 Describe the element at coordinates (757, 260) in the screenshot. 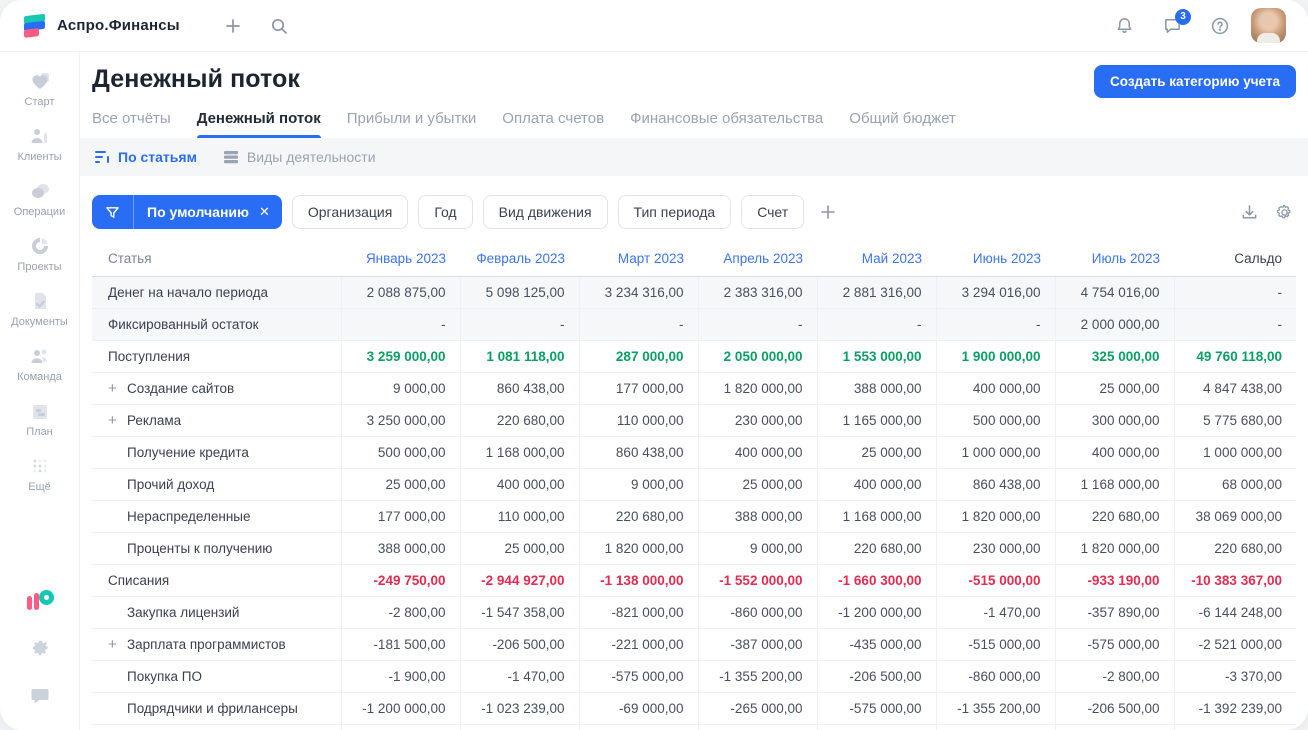

I see `column-header-month: Апрель 2023` at that location.